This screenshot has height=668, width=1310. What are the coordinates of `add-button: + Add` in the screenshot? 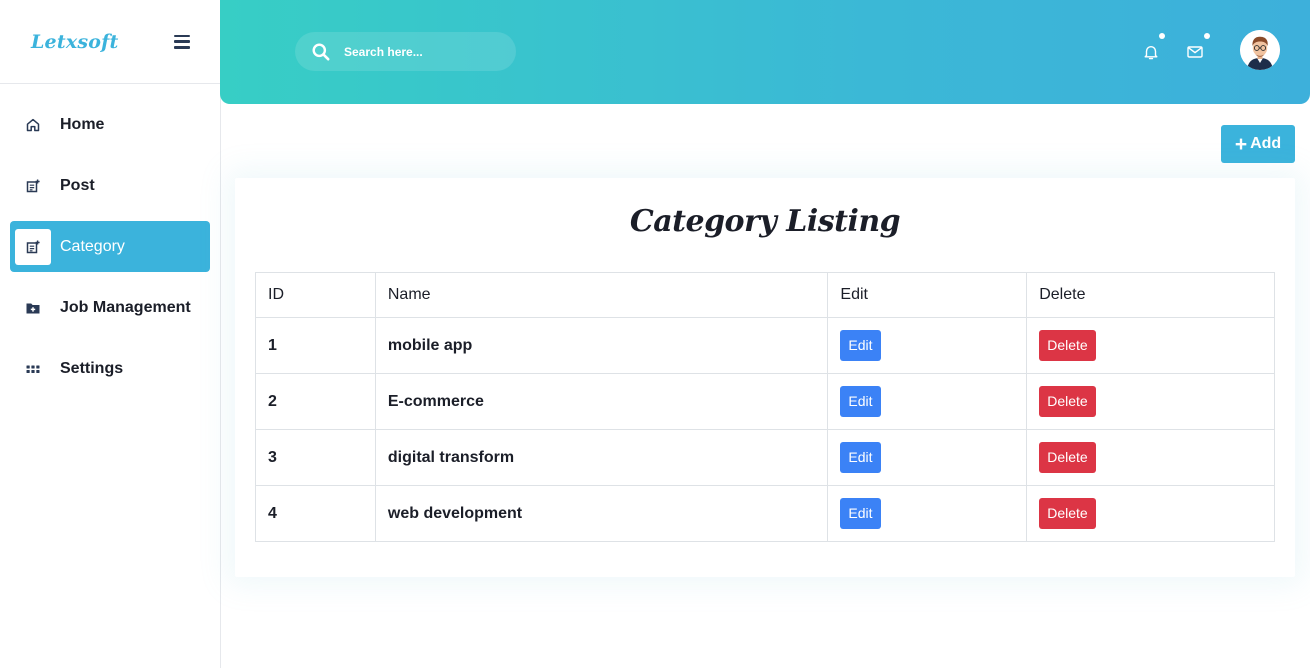 It's located at (1258, 144).